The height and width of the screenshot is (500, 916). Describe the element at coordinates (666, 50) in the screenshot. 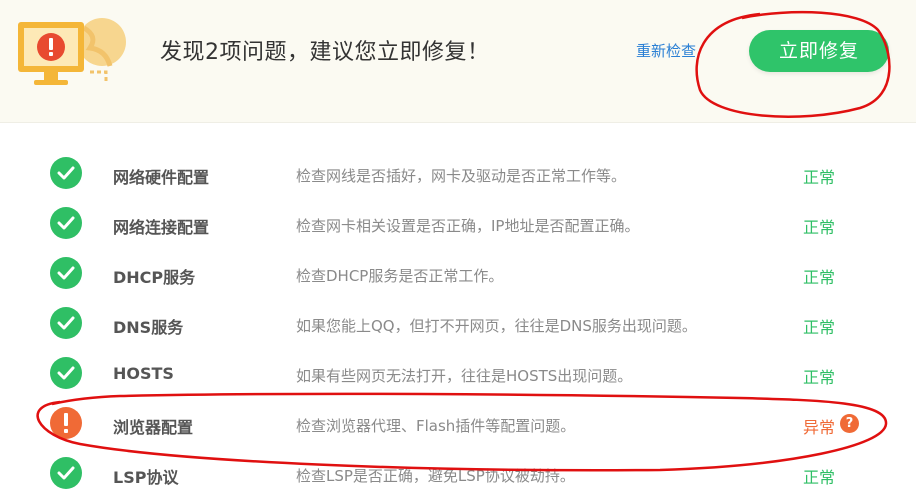

I see `recheck-link: 重新检查` at that location.